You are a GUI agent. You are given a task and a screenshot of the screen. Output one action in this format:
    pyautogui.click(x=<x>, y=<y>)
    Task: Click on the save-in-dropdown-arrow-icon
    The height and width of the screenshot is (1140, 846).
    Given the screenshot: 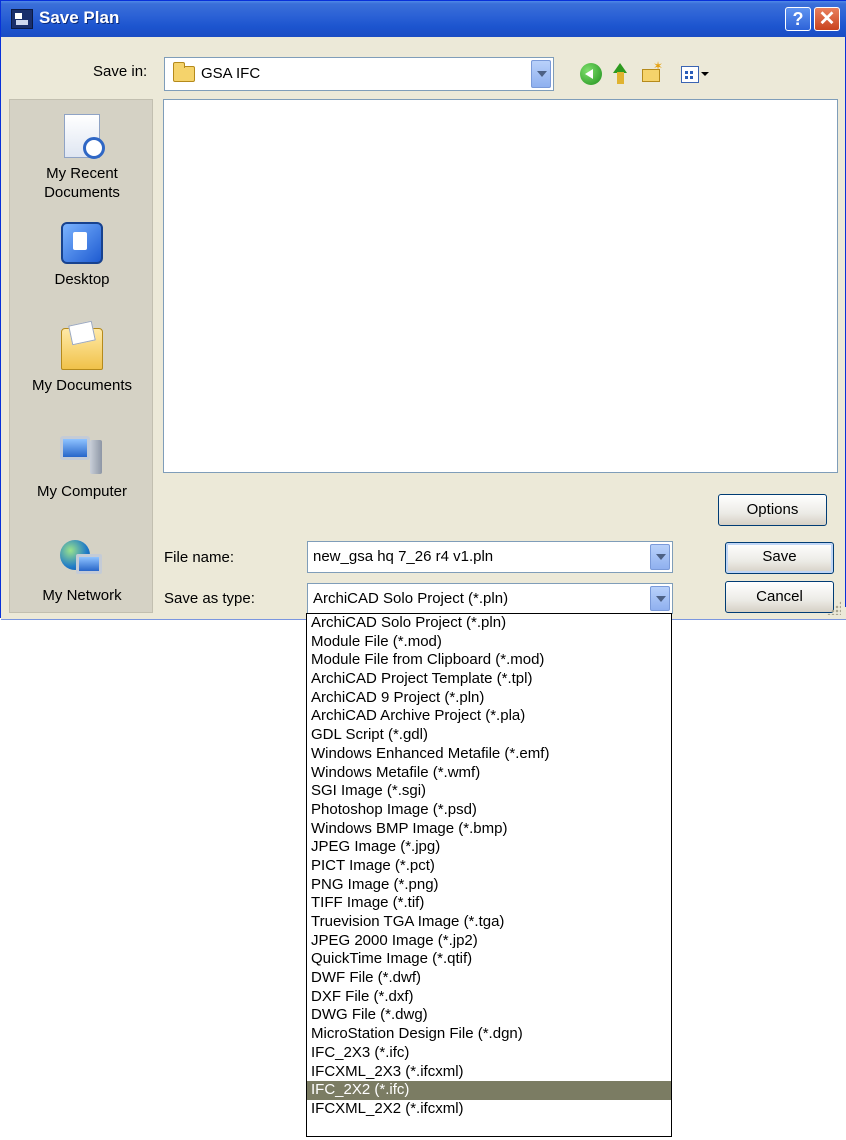 What is the action you would take?
    pyautogui.click(x=541, y=74)
    